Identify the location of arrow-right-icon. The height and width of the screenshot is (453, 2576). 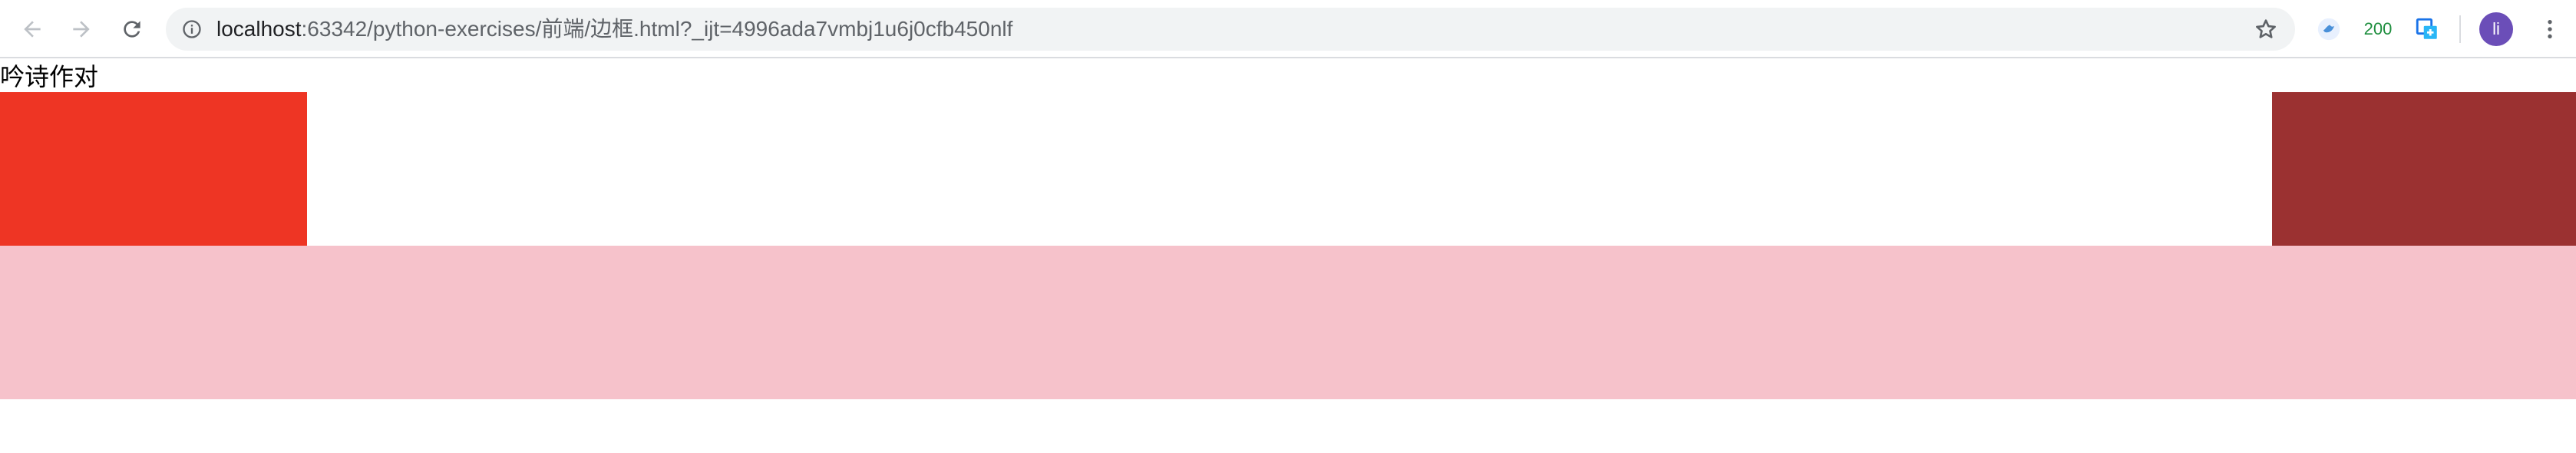
(81, 29).